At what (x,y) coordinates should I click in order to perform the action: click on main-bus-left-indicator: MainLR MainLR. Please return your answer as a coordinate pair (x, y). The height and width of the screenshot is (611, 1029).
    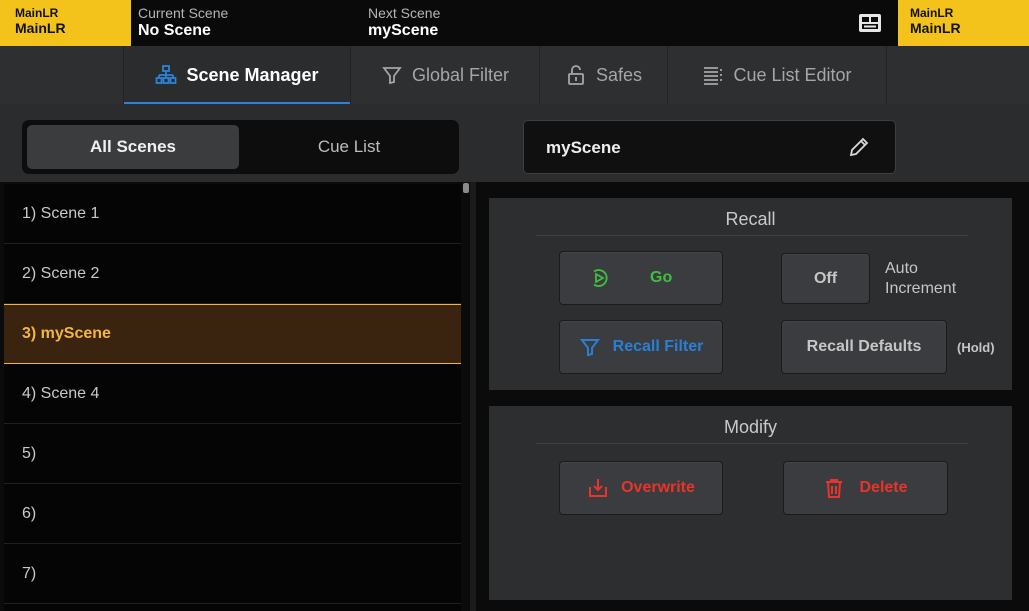
    Looking at the image, I should click on (65, 23).